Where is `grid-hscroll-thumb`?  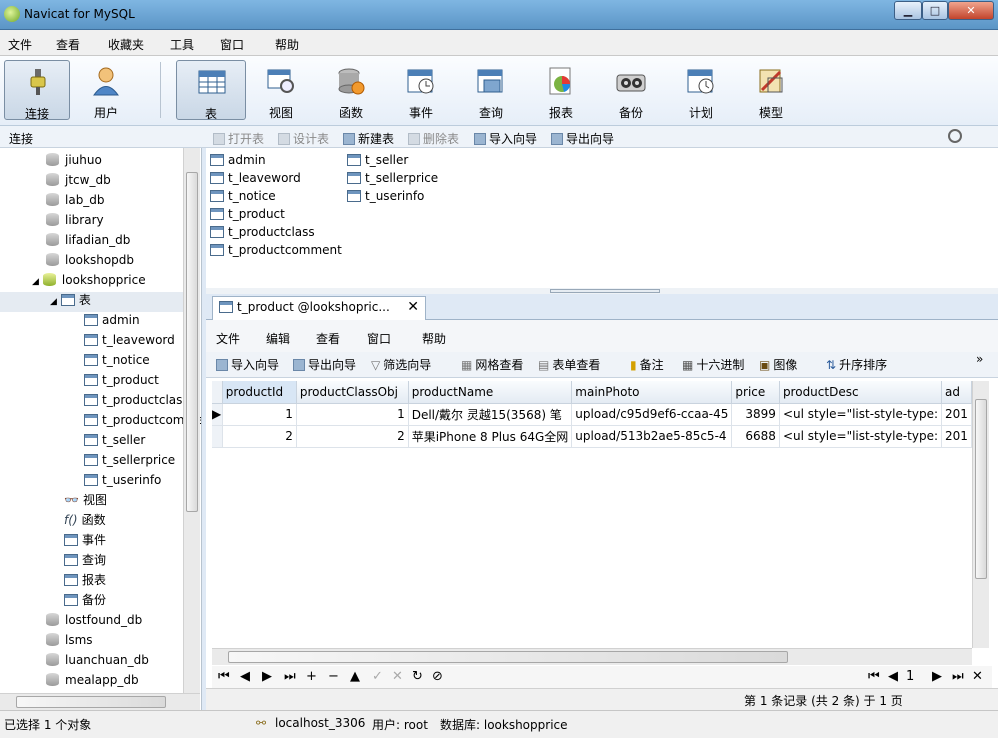
grid-hscroll-thumb is located at coordinates (508, 657).